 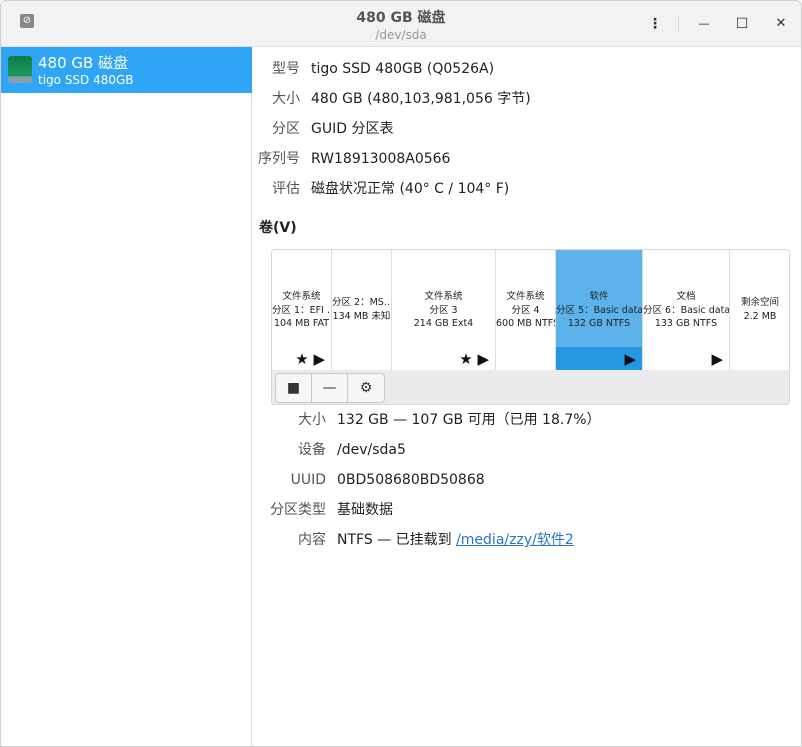 I want to click on detail-text: 0BD508680BD50868, so click(x=411, y=480).